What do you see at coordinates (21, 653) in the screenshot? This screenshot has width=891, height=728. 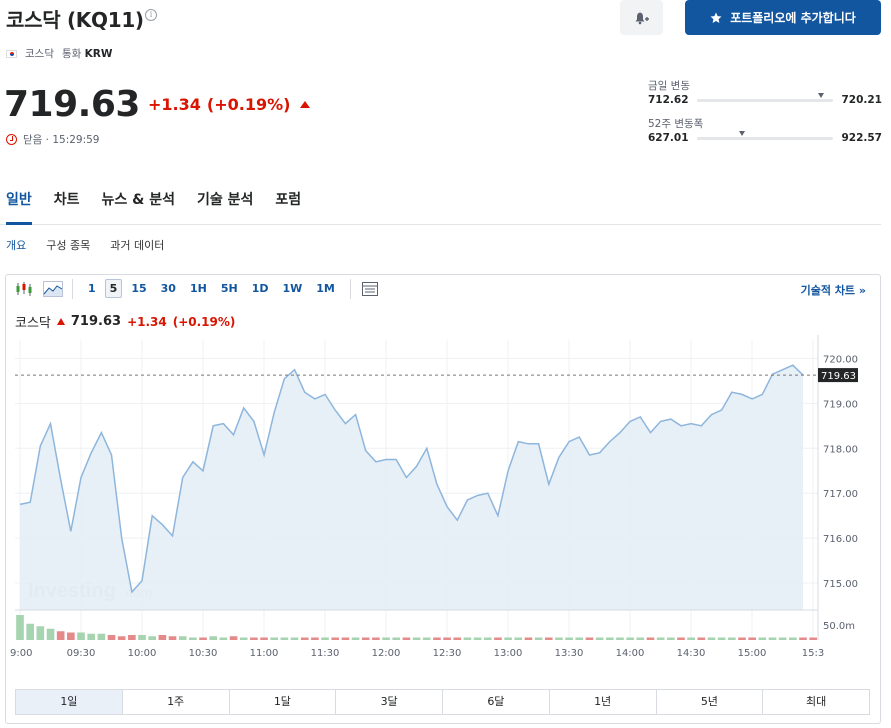 I see `x-tick-label: 9:00` at bounding box center [21, 653].